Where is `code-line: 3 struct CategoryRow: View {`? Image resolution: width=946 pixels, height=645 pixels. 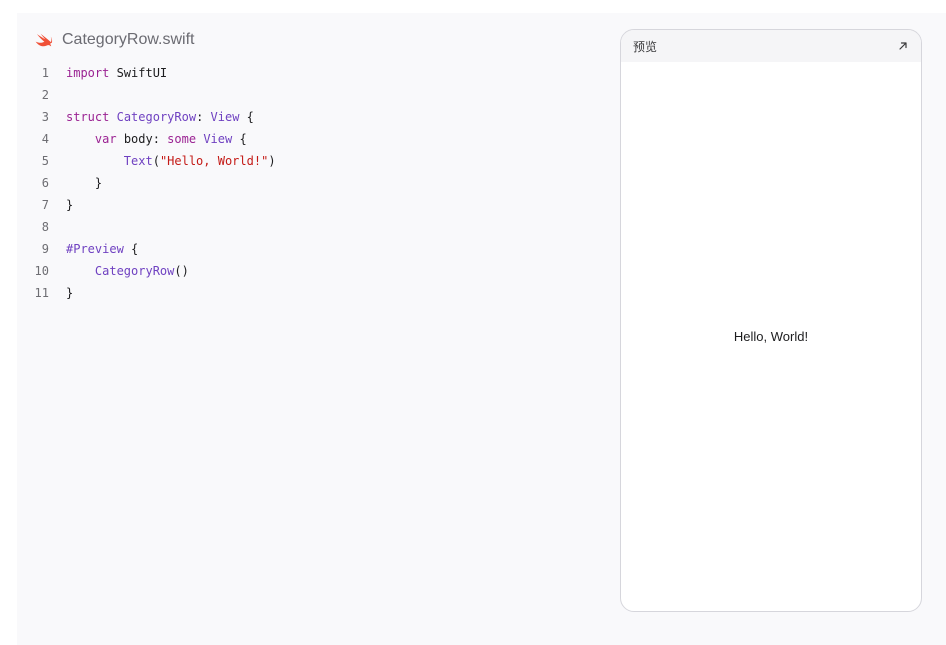
code-line: 3 struct CategoryRow: View { is located at coordinates (146, 117).